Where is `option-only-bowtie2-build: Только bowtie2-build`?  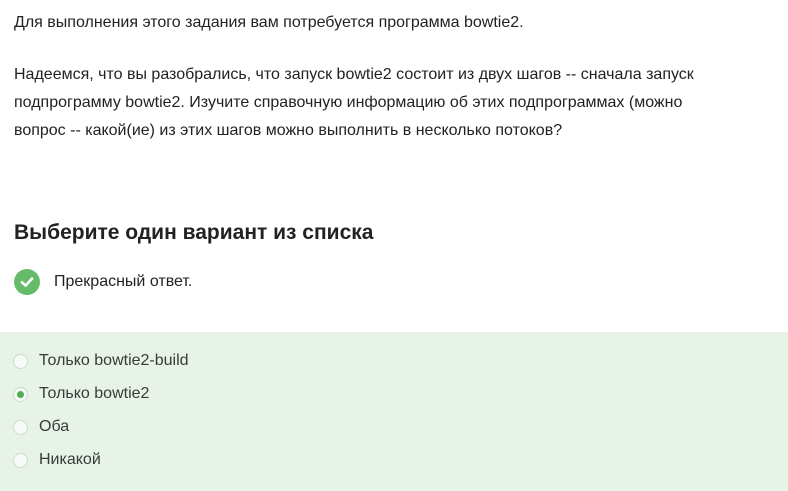
option-only-bowtie2-build: Только bowtie2-build is located at coordinates (101, 361).